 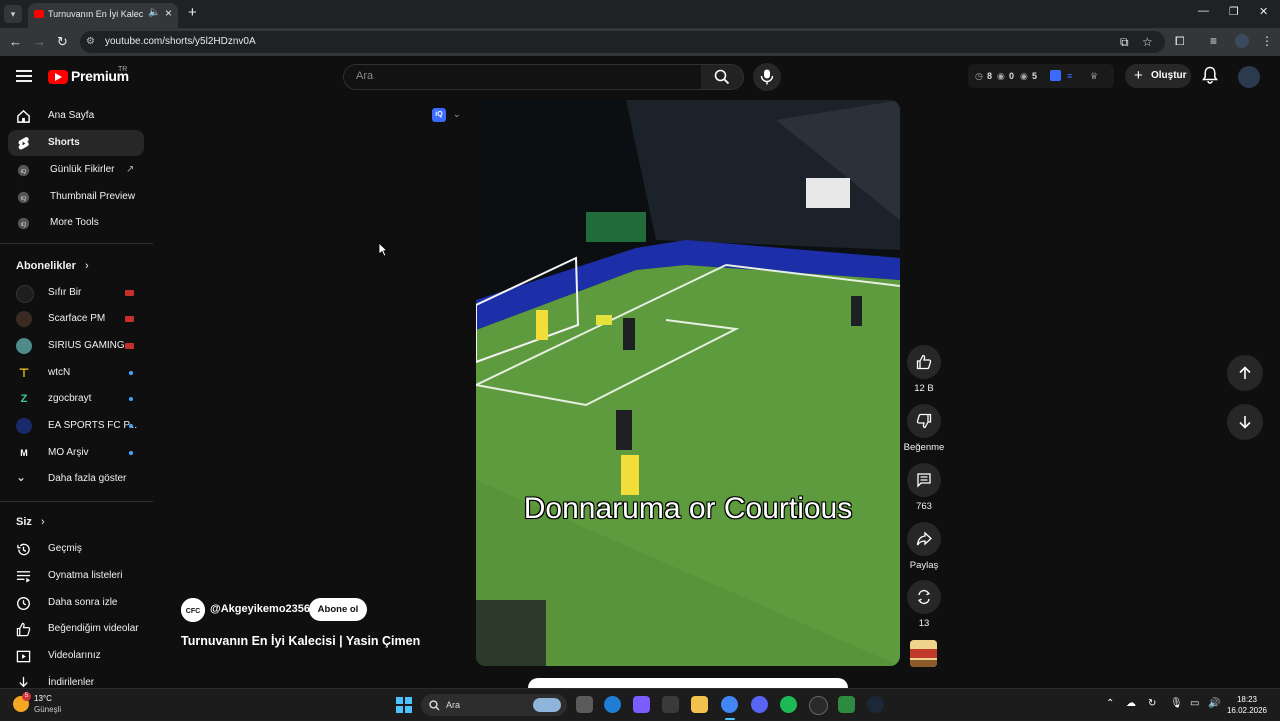 I want to click on microsoft-store-icon, so click(x=670, y=704).